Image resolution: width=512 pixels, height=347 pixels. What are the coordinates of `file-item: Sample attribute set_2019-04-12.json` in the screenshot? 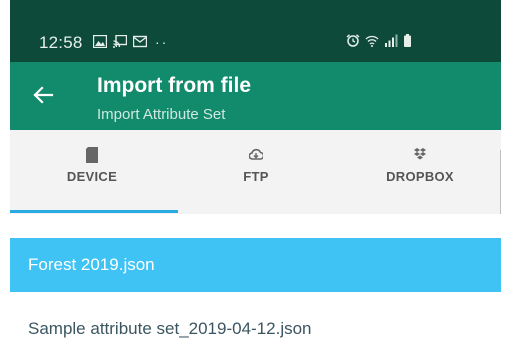 It's located at (255, 324).